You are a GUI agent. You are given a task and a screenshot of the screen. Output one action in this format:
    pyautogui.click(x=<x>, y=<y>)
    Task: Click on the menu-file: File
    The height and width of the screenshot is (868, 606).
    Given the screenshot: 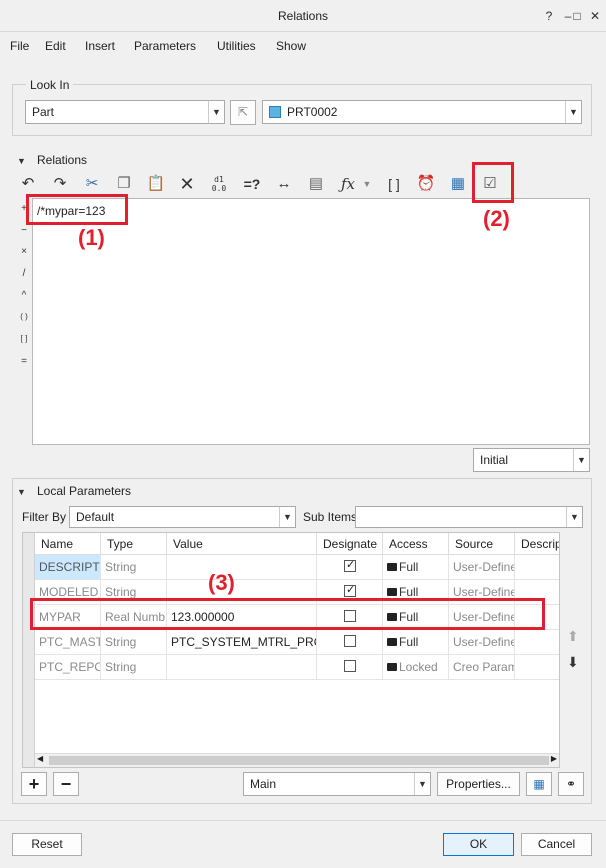 What is the action you would take?
    pyautogui.click(x=19, y=46)
    